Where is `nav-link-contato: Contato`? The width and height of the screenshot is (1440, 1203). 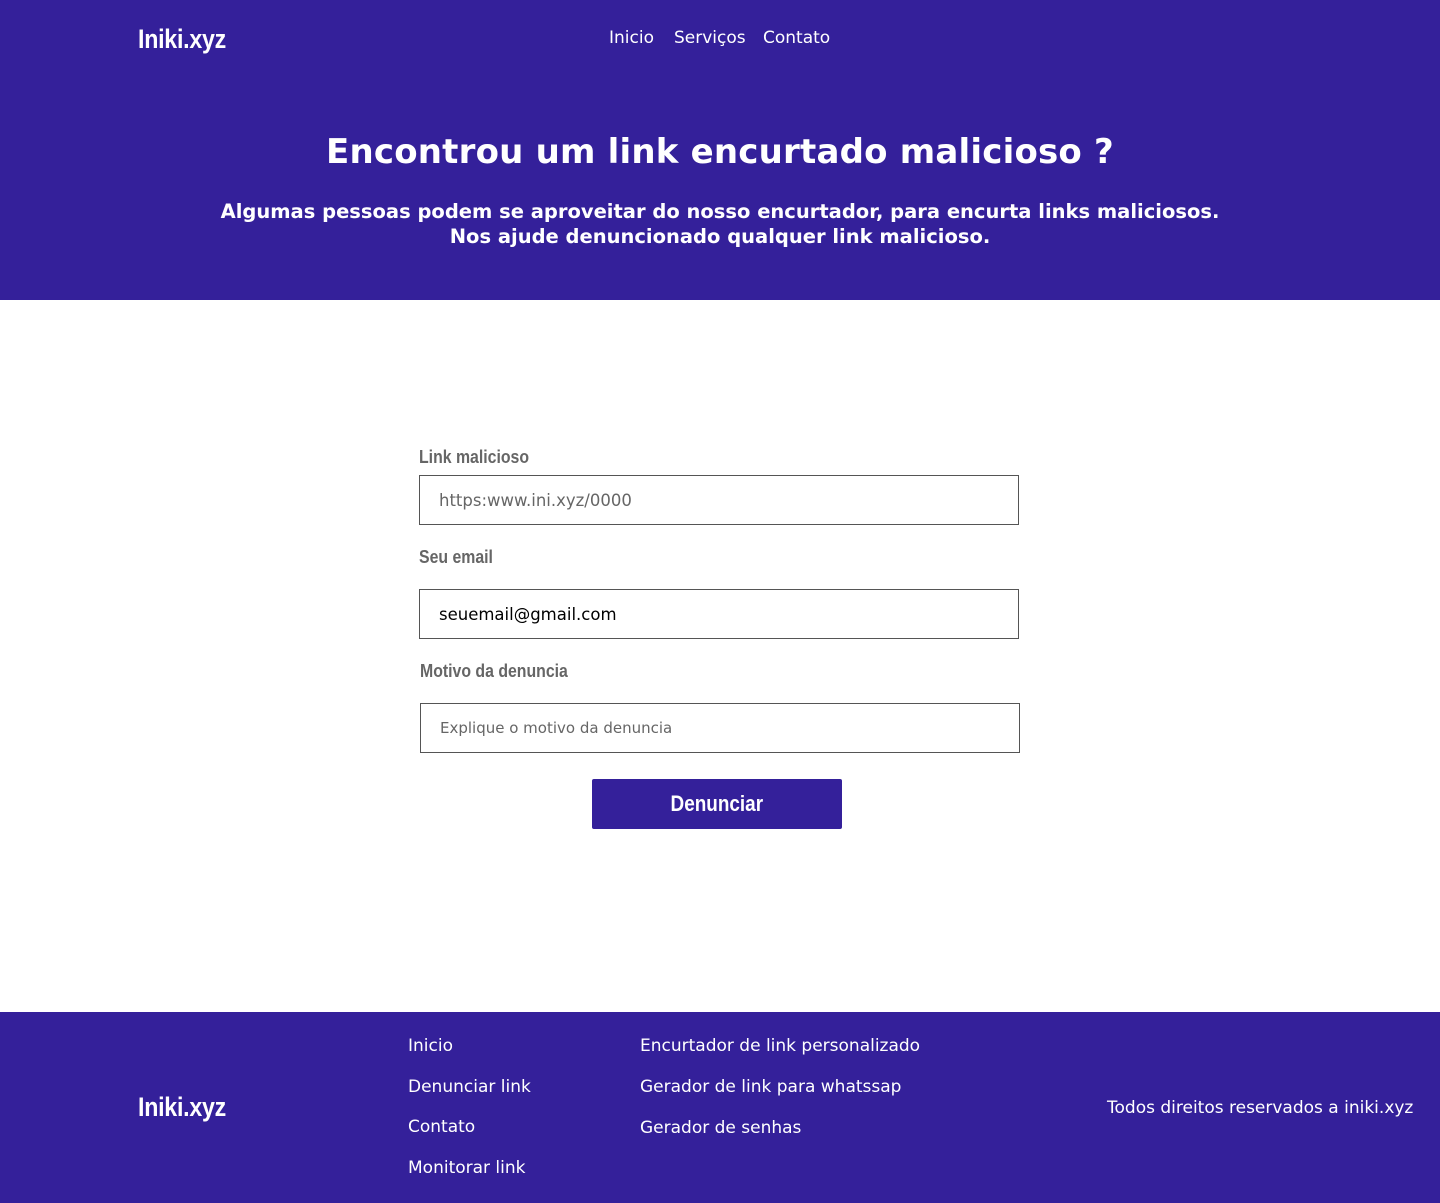
nav-link-contato: Contato is located at coordinates (796, 38).